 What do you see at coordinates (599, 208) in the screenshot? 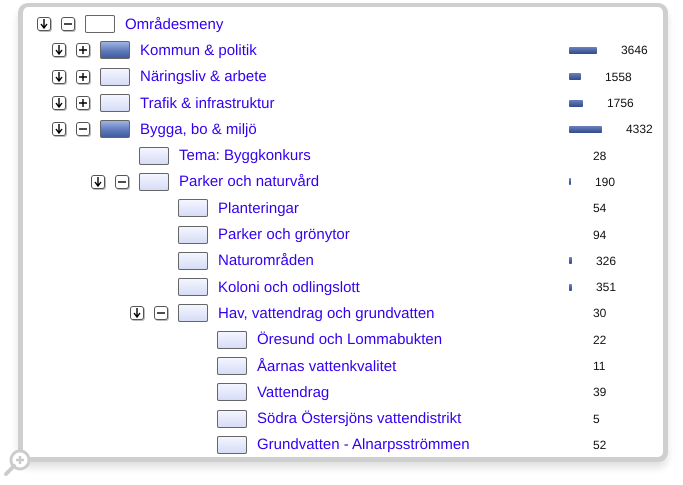
I see `item-count: 54` at bounding box center [599, 208].